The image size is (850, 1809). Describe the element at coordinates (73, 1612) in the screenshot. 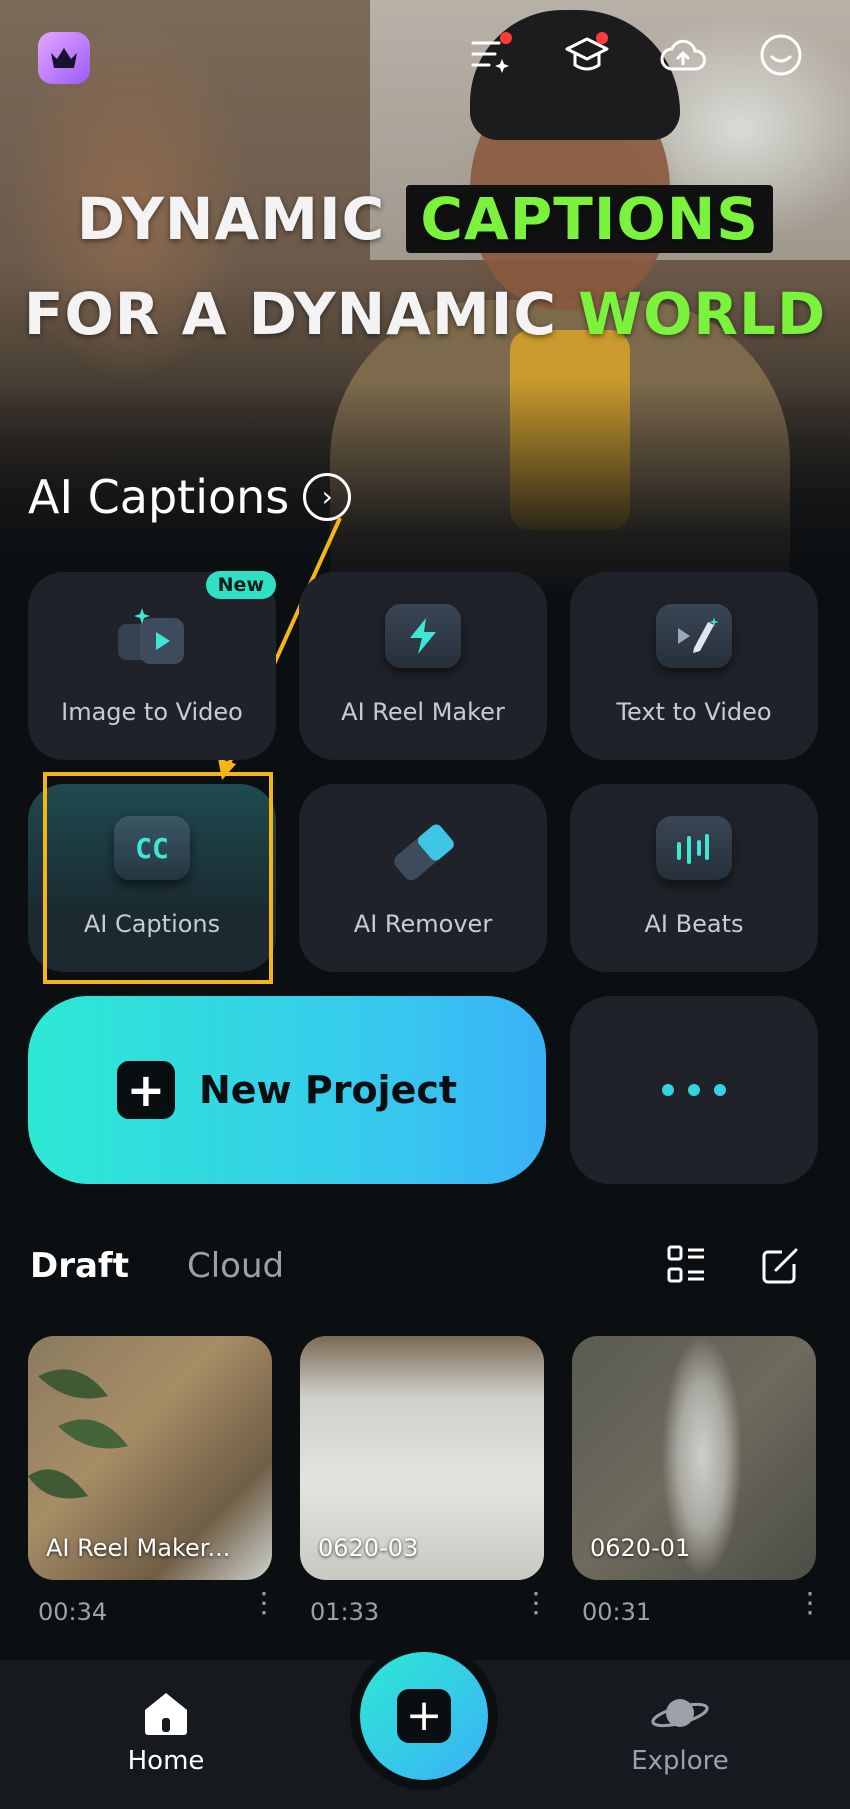

I see `draft-duration: 00:34` at that location.